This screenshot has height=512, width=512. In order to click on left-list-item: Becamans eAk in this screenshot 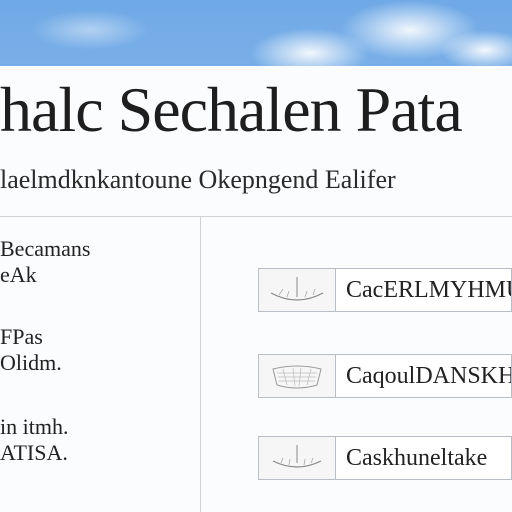, I will do `click(60, 262)`.